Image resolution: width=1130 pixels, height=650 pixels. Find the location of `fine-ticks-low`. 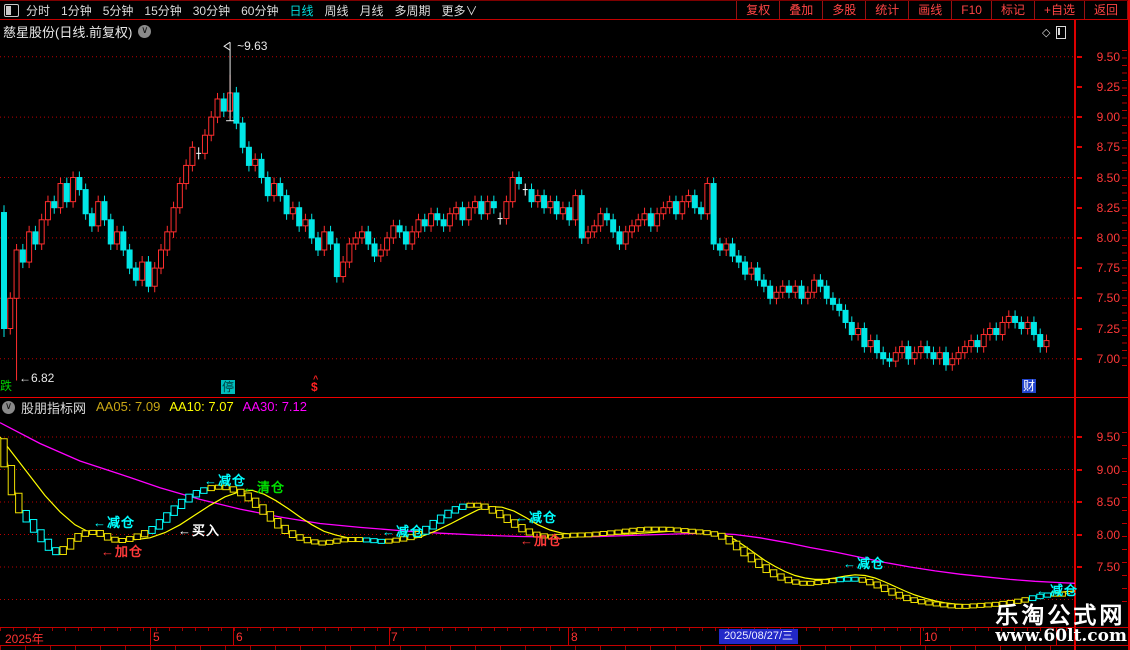

fine-ticks-low is located at coordinates (1124, 519).